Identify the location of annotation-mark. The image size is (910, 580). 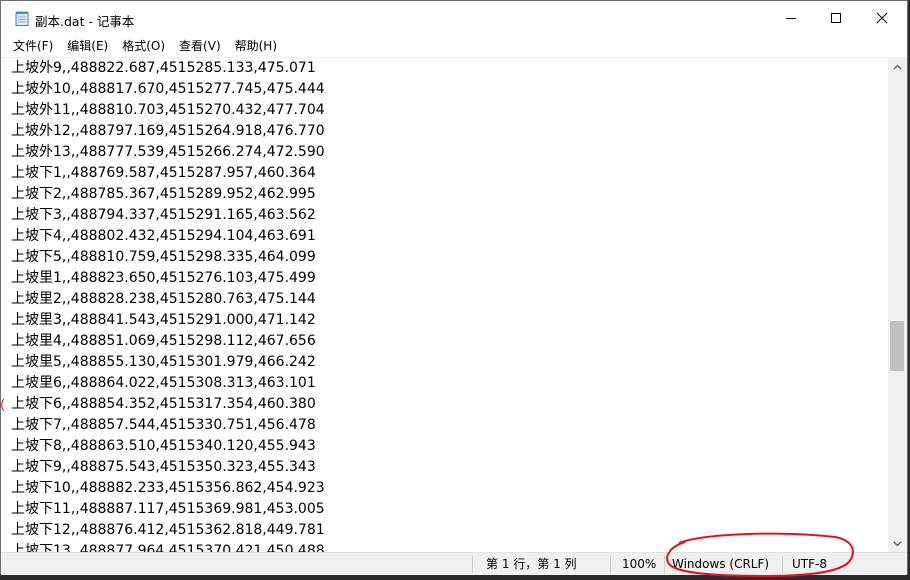
(2, 405).